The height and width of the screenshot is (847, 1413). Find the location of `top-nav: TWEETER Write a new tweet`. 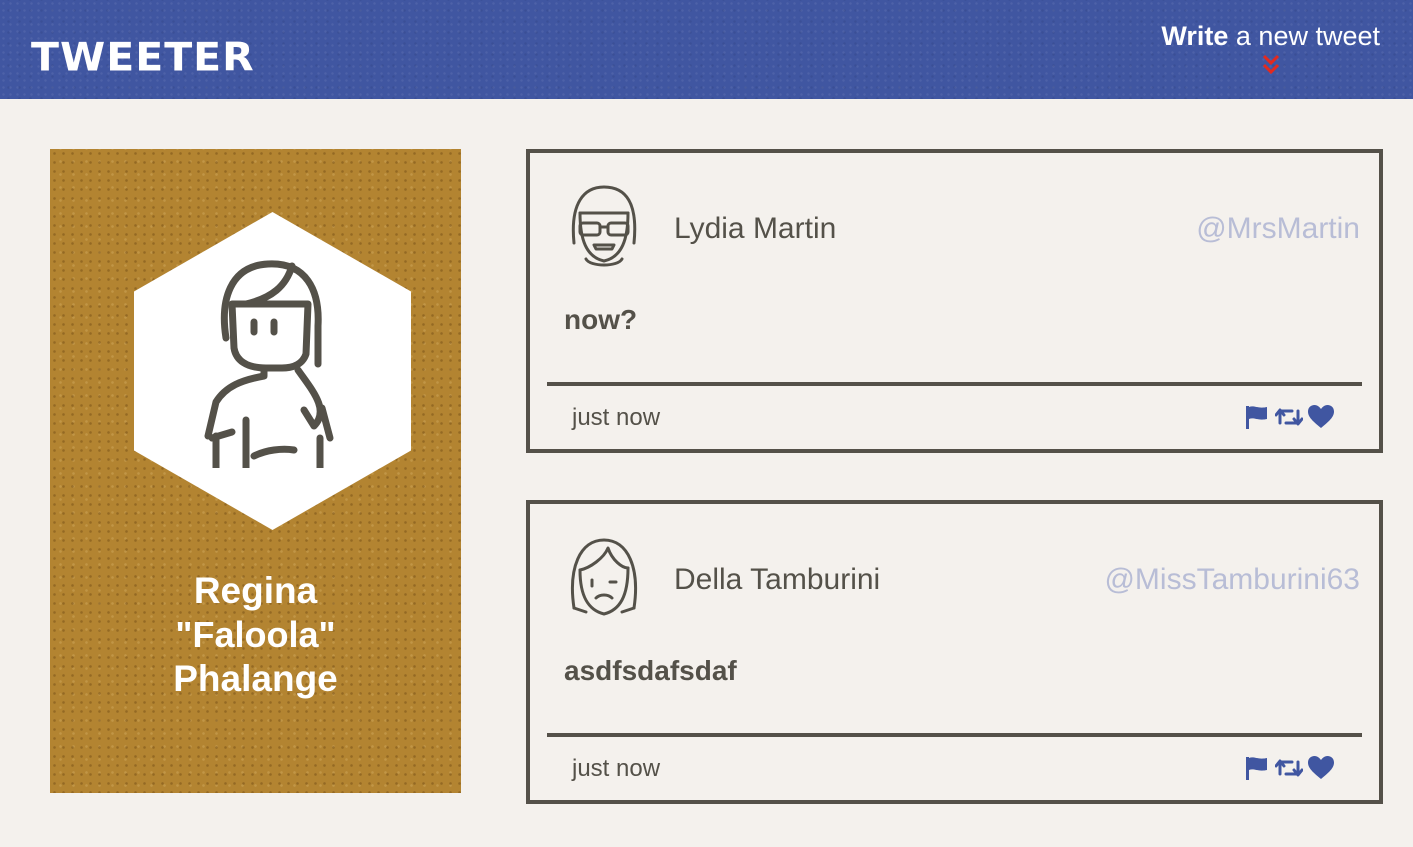

top-nav: TWEETER Write a new tweet is located at coordinates (706, 49).